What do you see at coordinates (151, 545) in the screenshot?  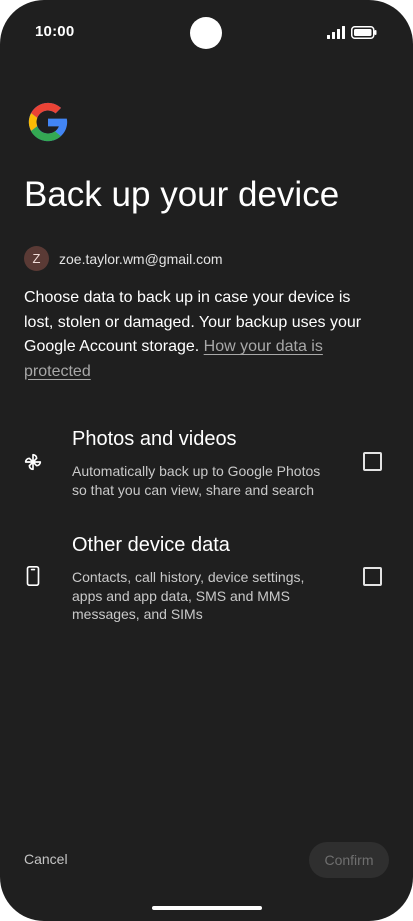 I see `option-title: Other device data` at bounding box center [151, 545].